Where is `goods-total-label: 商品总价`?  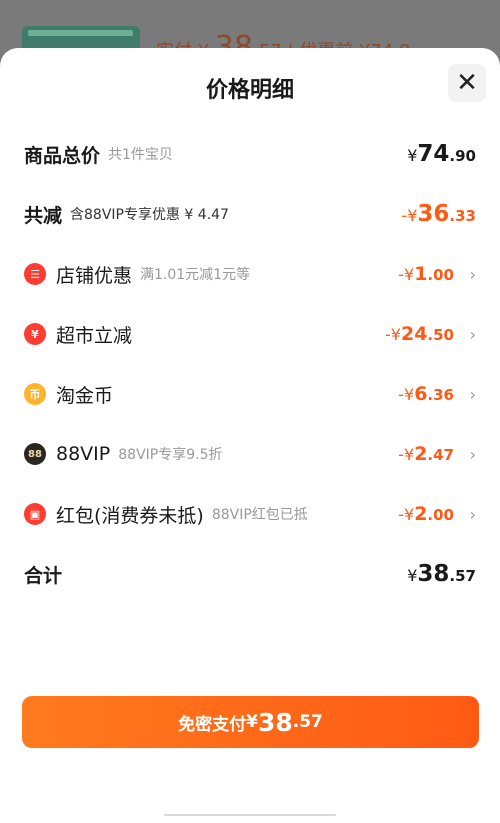
goods-total-label: 商品总价 is located at coordinates (62, 155).